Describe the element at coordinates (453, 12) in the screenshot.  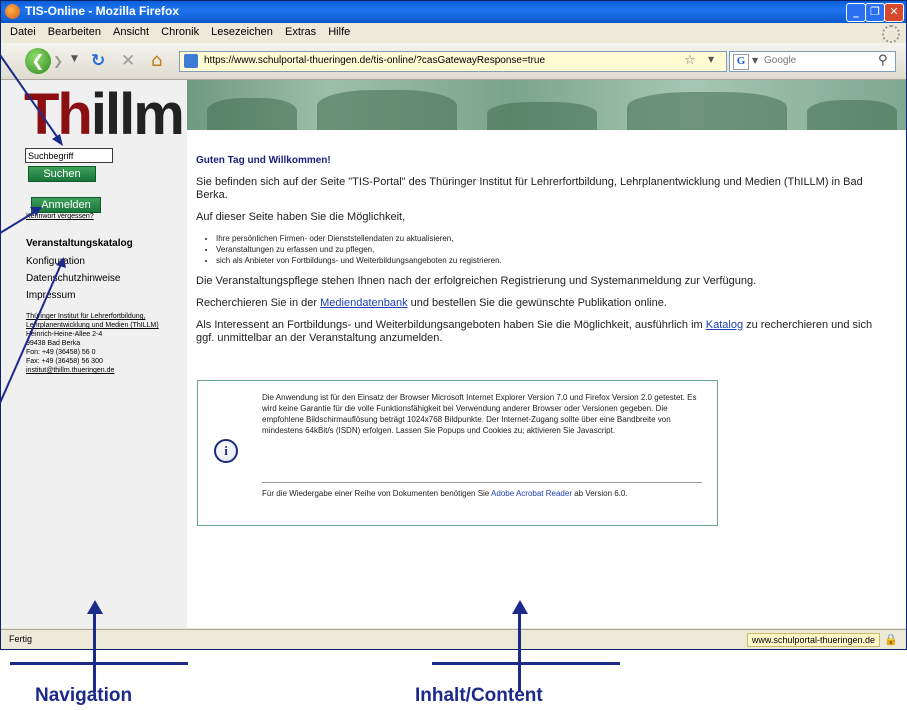
I see `title-bar: TIS-Online - Mozilla Firefox _ ❐ ✕` at that location.